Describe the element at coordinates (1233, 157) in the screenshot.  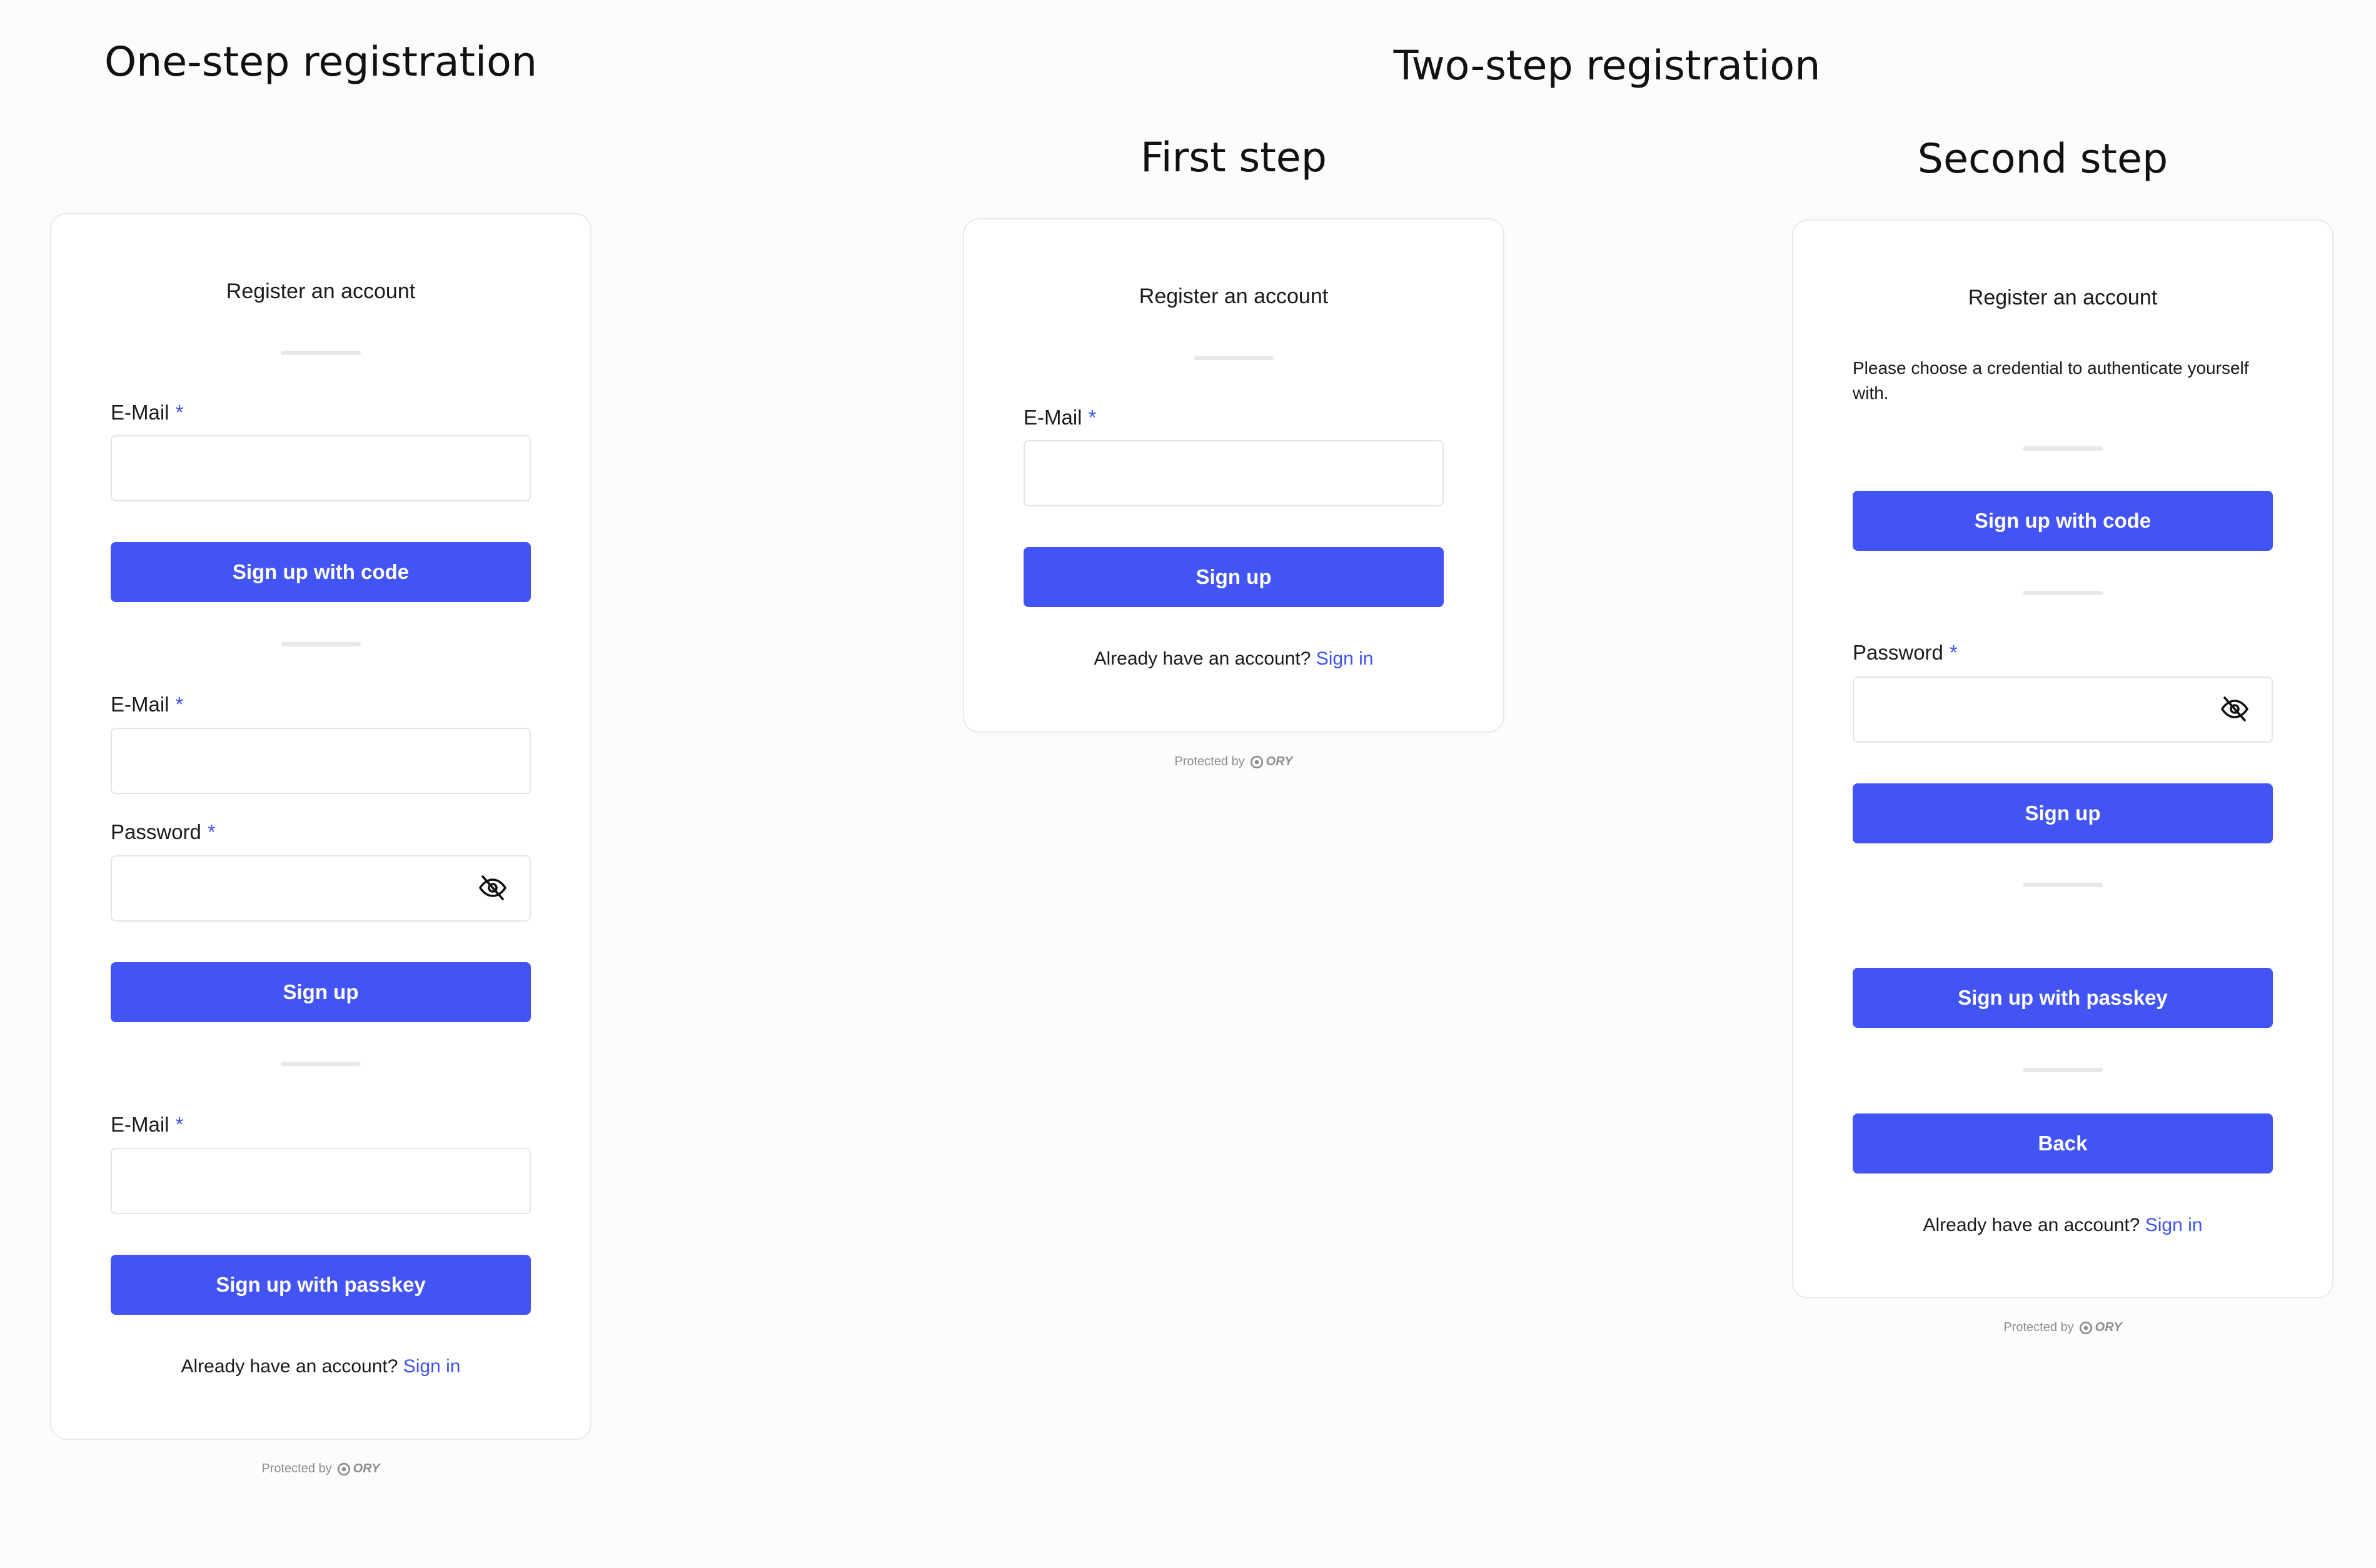
I see `first-step-heading: First step` at that location.